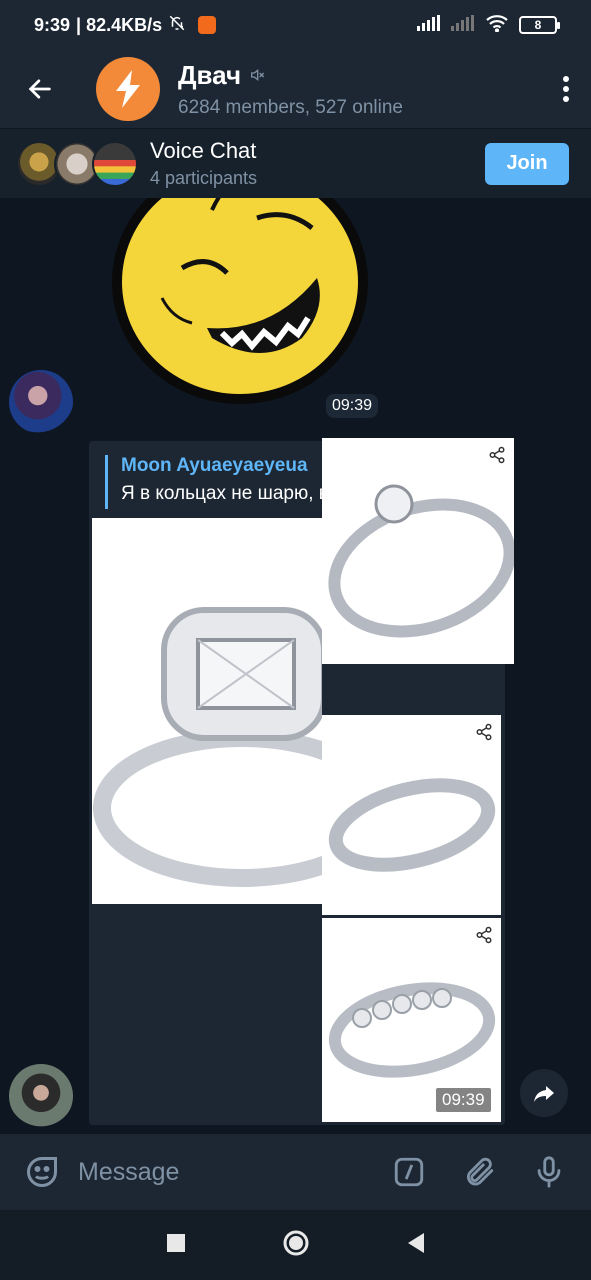 The height and width of the screenshot is (1280, 591). I want to click on recents-button, so click(176, 1245).